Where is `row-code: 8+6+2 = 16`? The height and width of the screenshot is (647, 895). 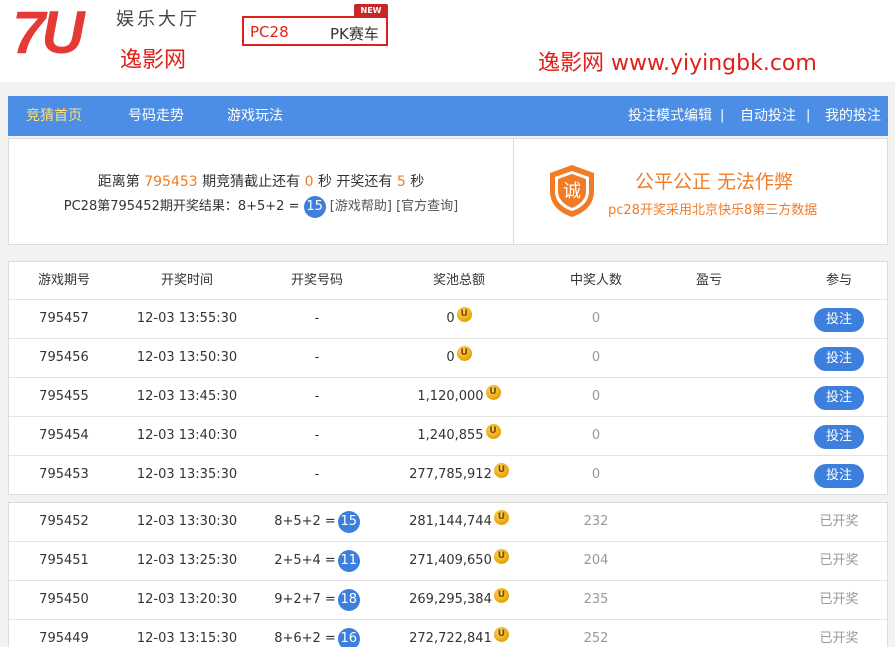 row-code: 8+6+2 = 16 is located at coordinates (317, 633).